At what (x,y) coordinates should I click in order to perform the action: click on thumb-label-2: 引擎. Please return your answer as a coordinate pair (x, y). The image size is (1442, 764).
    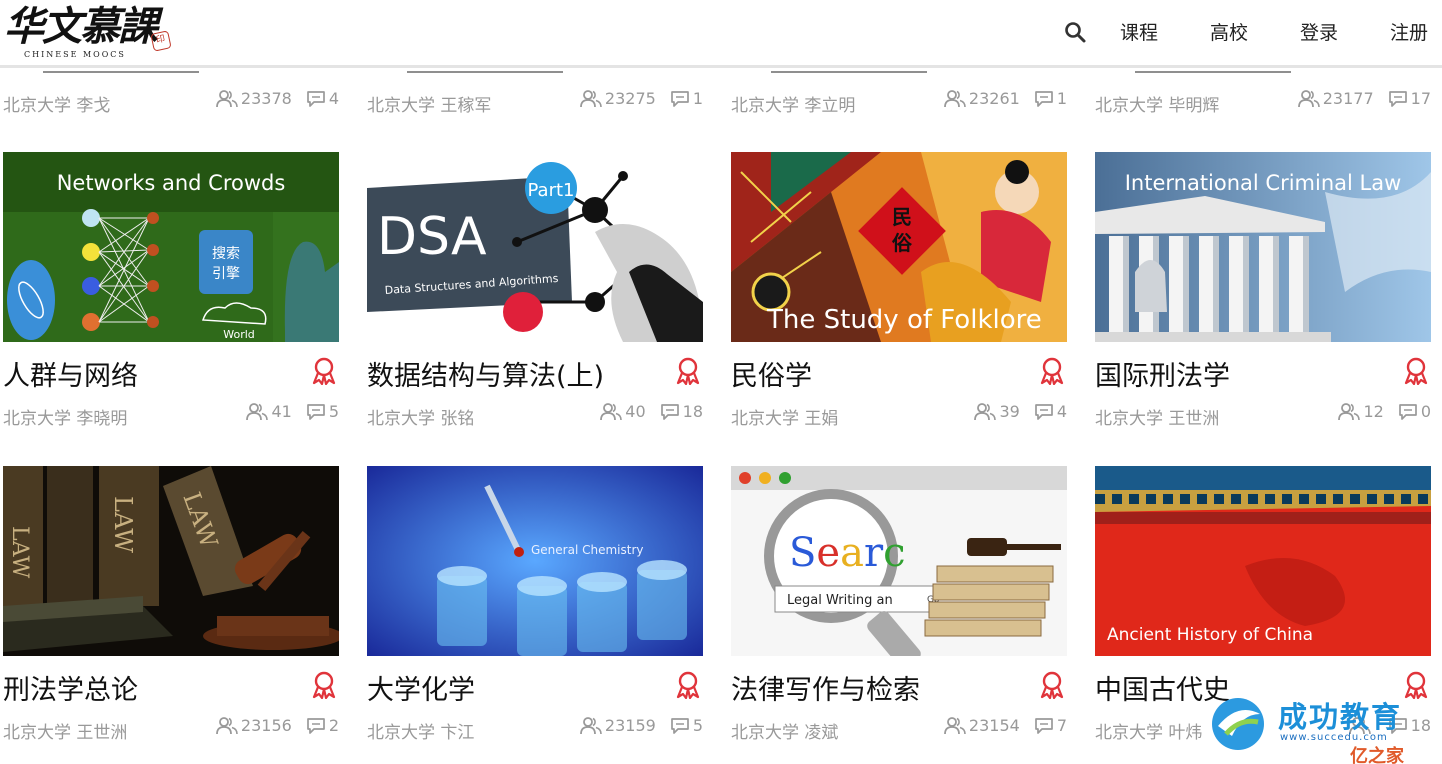
    Looking at the image, I should click on (226, 274).